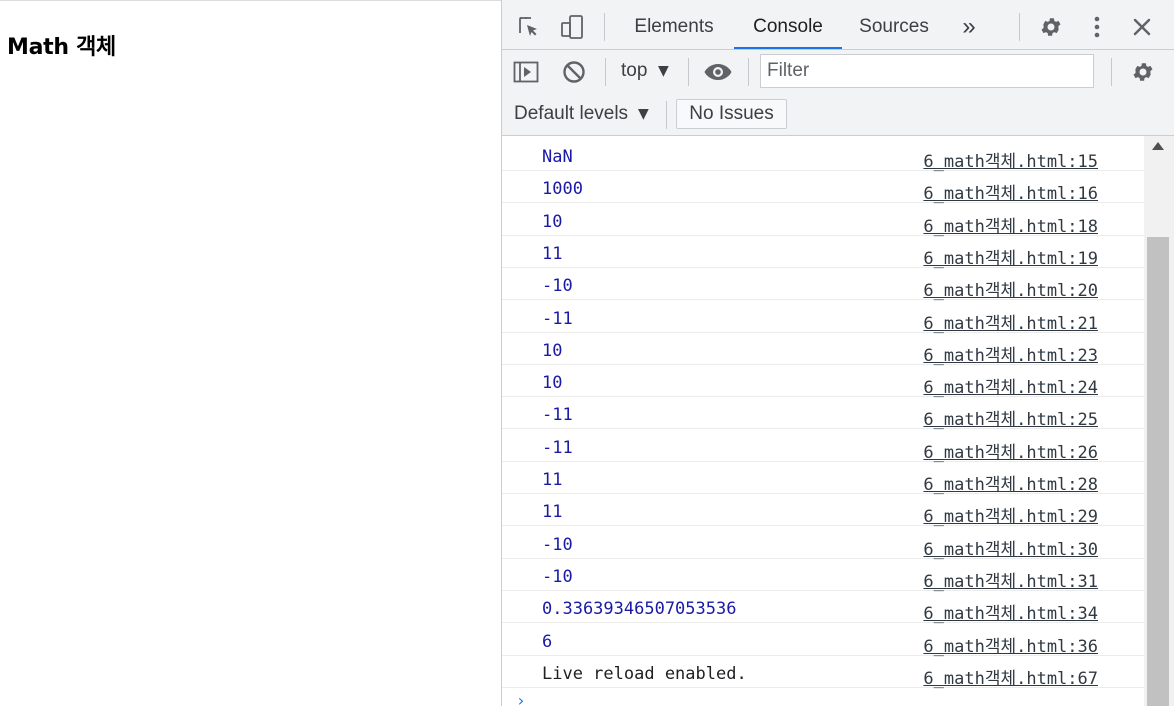 Image resolution: width=1174 pixels, height=706 pixels. Describe the element at coordinates (1010, 224) in the screenshot. I see `source-link: 6_math객체.html:18` at that location.